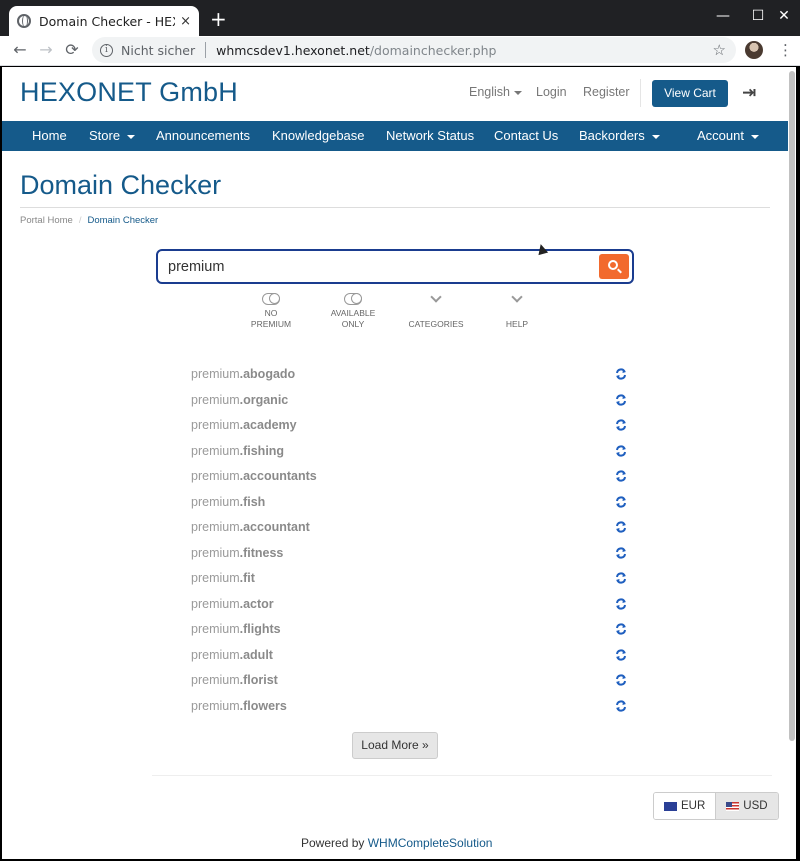  Describe the element at coordinates (746, 806) in the screenshot. I see `currency-usd-button: USD` at that location.